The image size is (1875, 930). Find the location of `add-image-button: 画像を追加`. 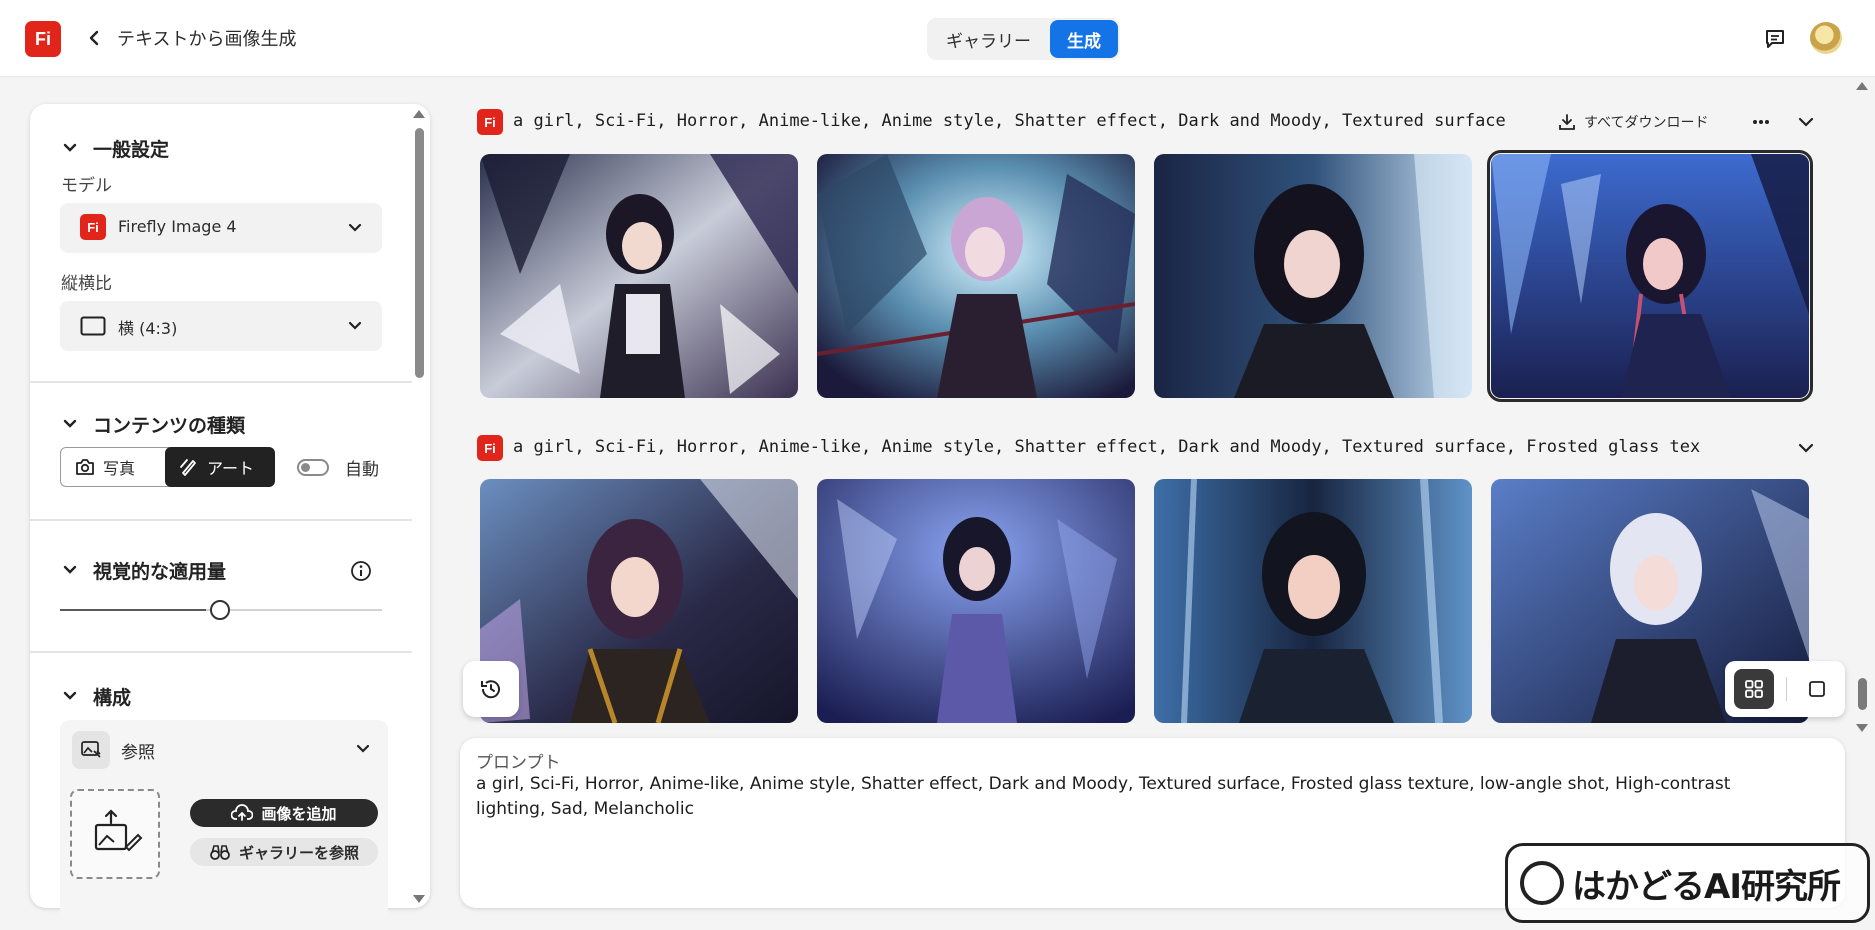

add-image-button: 画像を追加 is located at coordinates (284, 813).